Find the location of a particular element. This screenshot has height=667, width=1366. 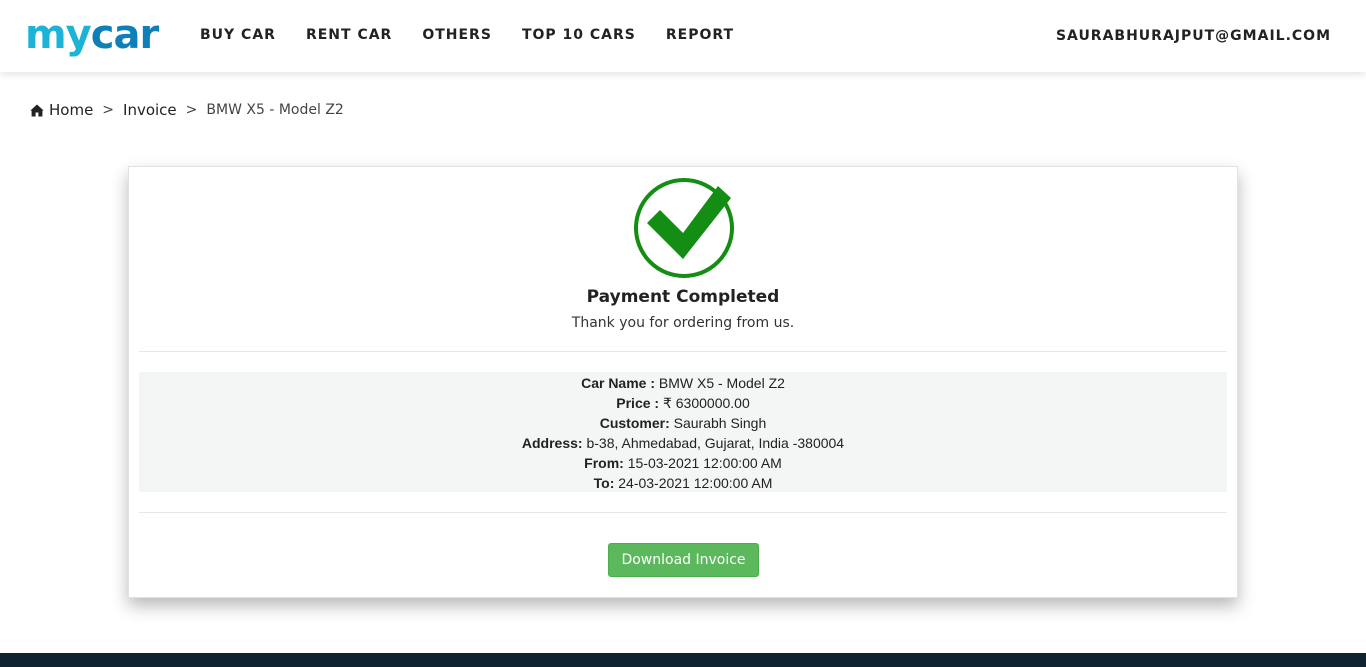

detail-value: BMW X5 - Model Z2 is located at coordinates (720, 383).